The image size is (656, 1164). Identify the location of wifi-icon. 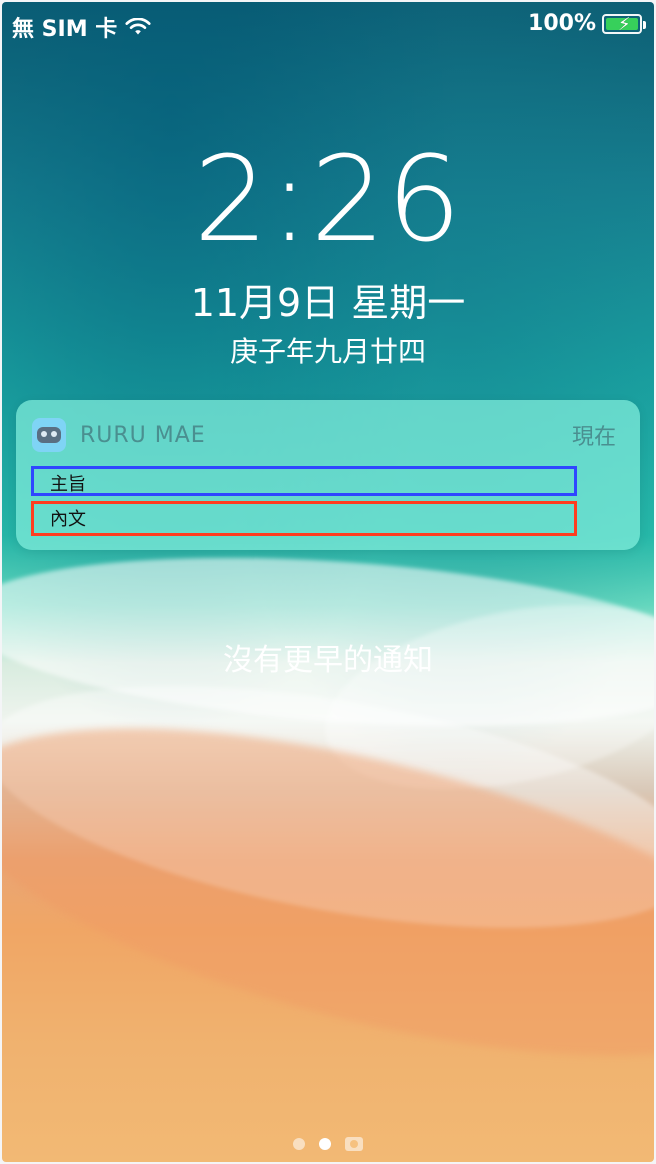
(138, 26).